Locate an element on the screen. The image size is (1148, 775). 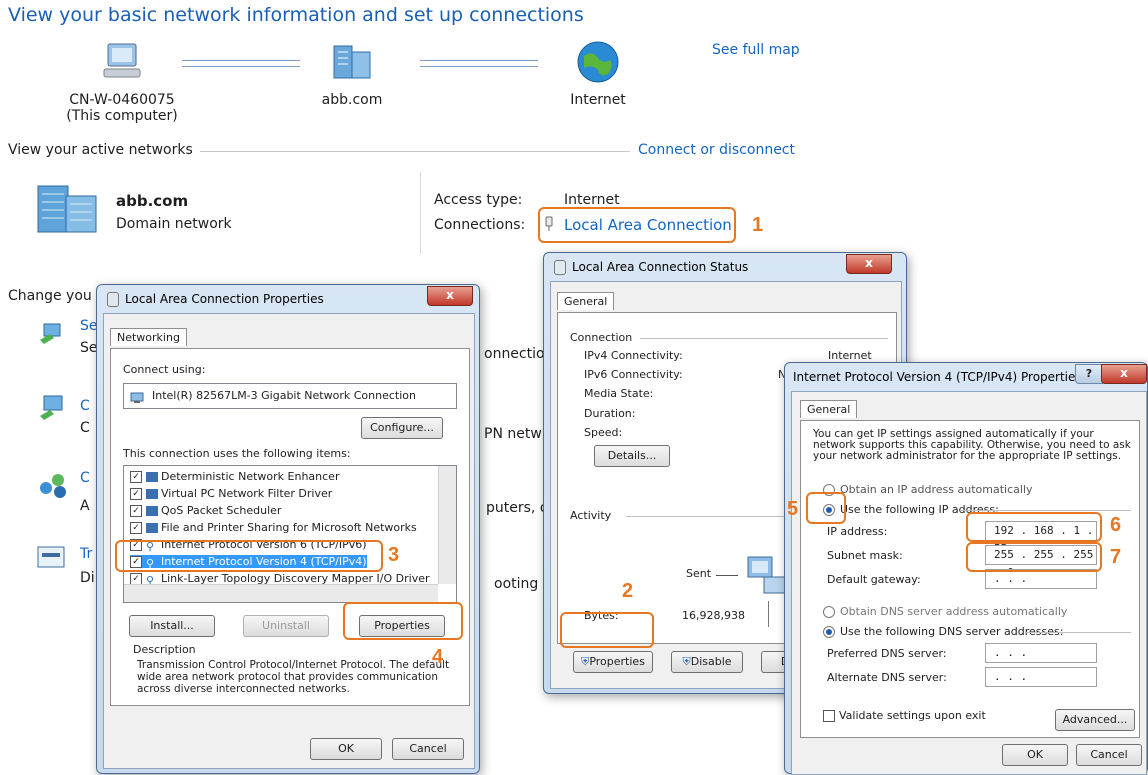
globe-icon is located at coordinates (598, 62).